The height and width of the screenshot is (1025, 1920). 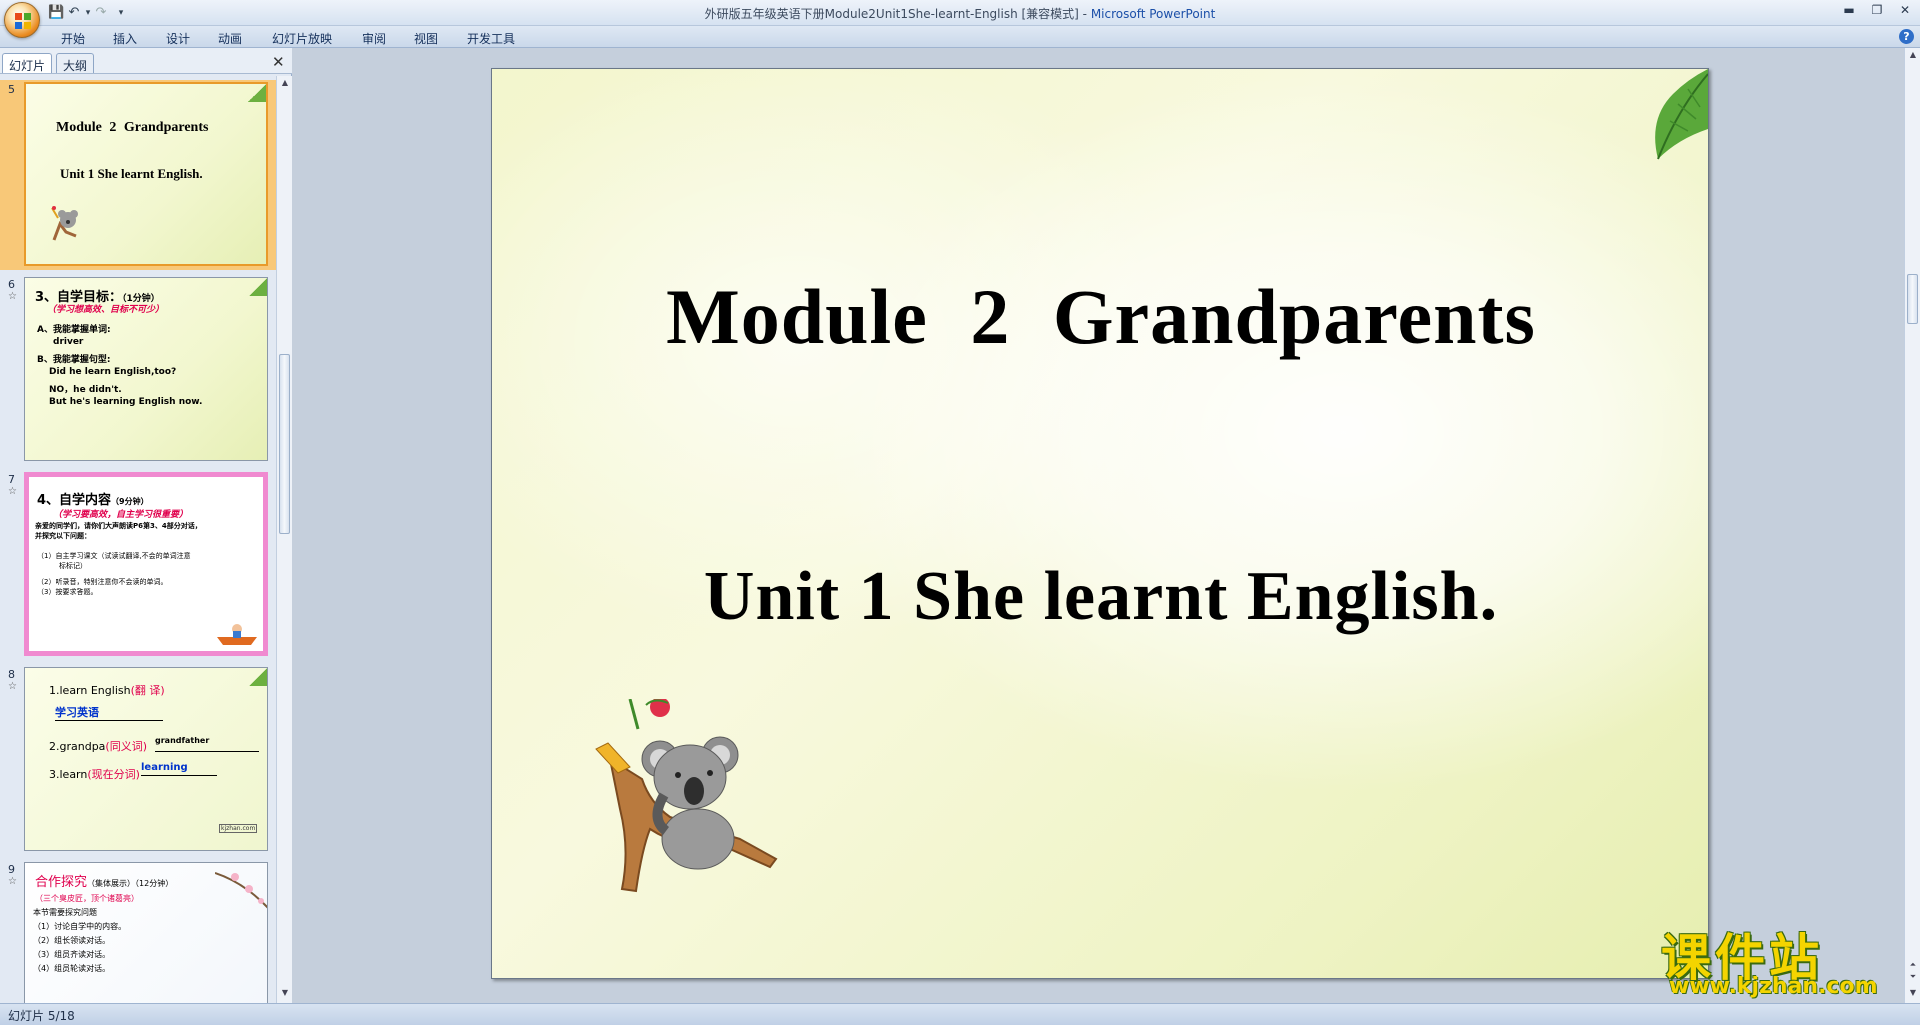 I want to click on panel-tabs: 幻灯片 大纲 ✕, so click(x=146, y=61).